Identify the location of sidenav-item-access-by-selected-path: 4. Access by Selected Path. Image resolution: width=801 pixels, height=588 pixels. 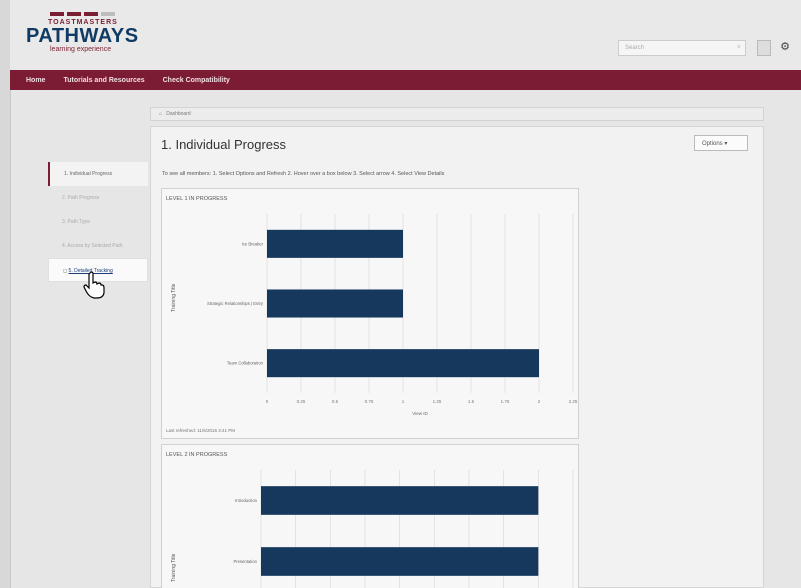
(98, 246).